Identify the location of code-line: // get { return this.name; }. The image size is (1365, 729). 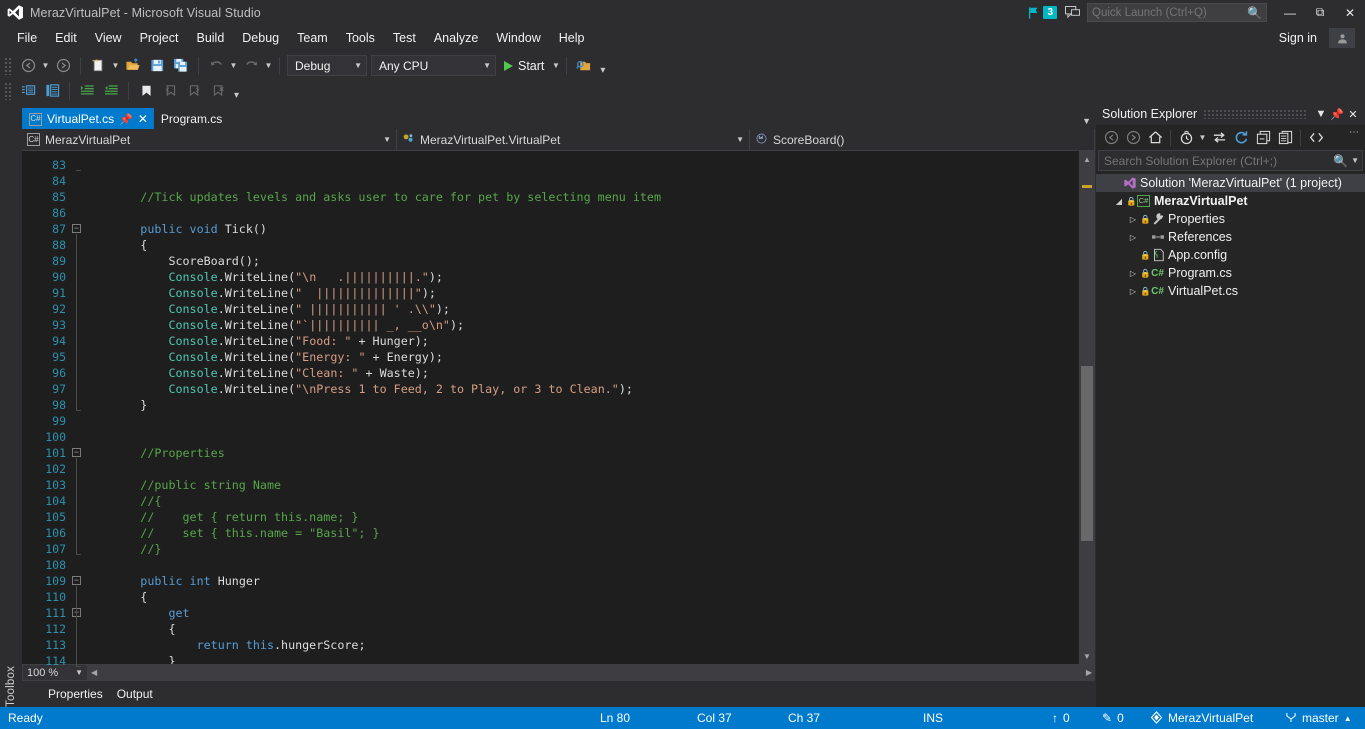
(581, 517).